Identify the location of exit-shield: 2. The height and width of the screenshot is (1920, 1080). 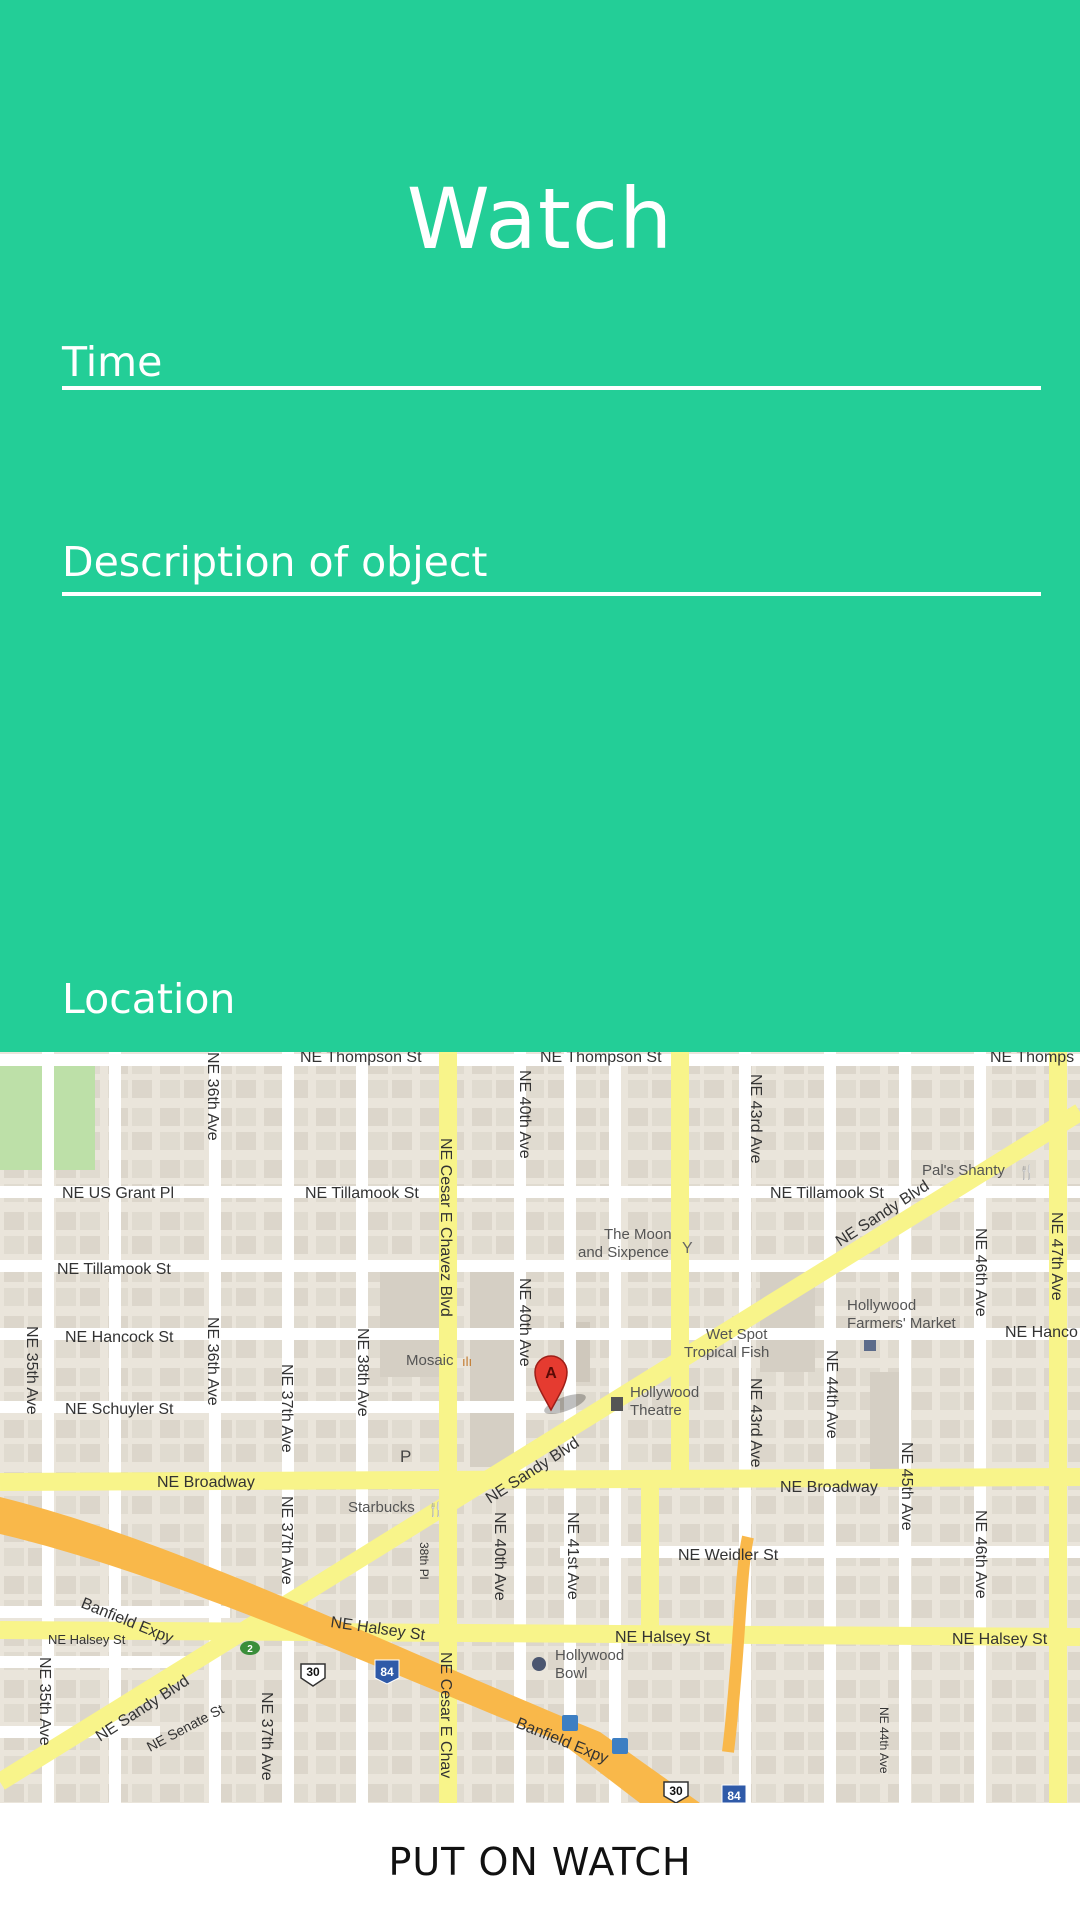
(250, 1648).